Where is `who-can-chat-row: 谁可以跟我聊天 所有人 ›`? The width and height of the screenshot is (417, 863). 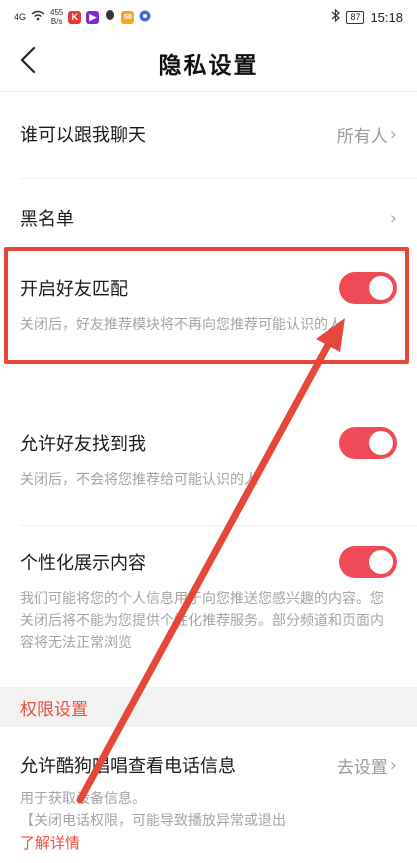 who-can-chat-row: 谁可以跟我聊天 所有人 › is located at coordinates (208, 134).